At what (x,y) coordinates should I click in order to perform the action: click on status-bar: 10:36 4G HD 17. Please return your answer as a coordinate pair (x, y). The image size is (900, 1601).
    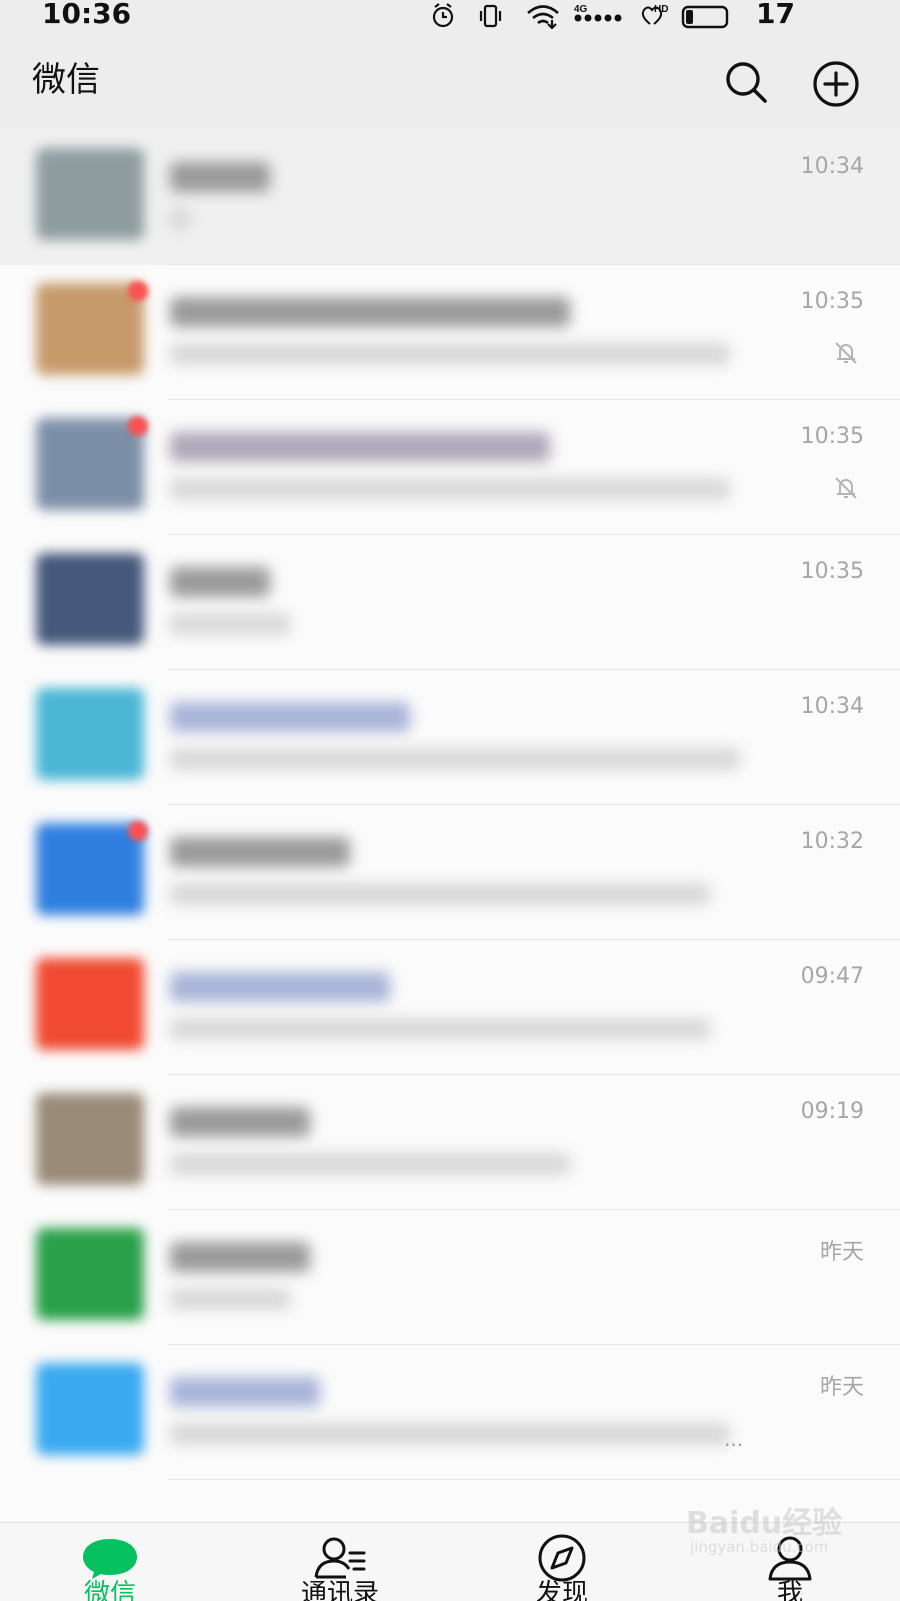
    Looking at the image, I should click on (450, 17).